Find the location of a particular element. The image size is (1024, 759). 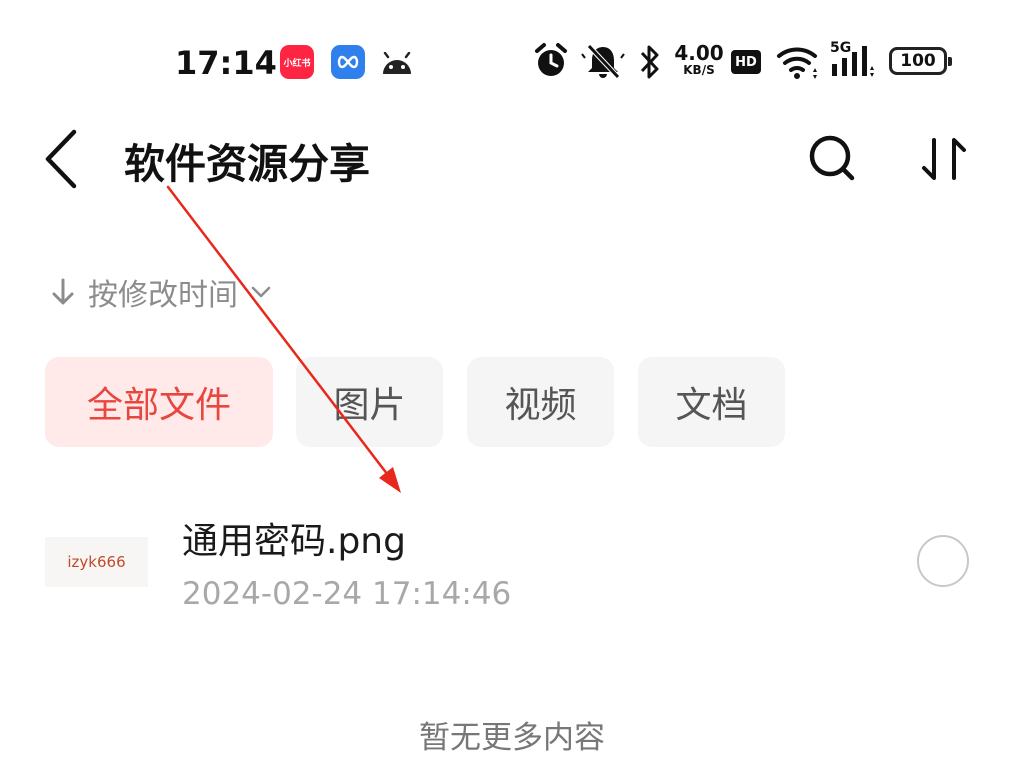

filter-chip-videos: 视频 is located at coordinates (540, 402).